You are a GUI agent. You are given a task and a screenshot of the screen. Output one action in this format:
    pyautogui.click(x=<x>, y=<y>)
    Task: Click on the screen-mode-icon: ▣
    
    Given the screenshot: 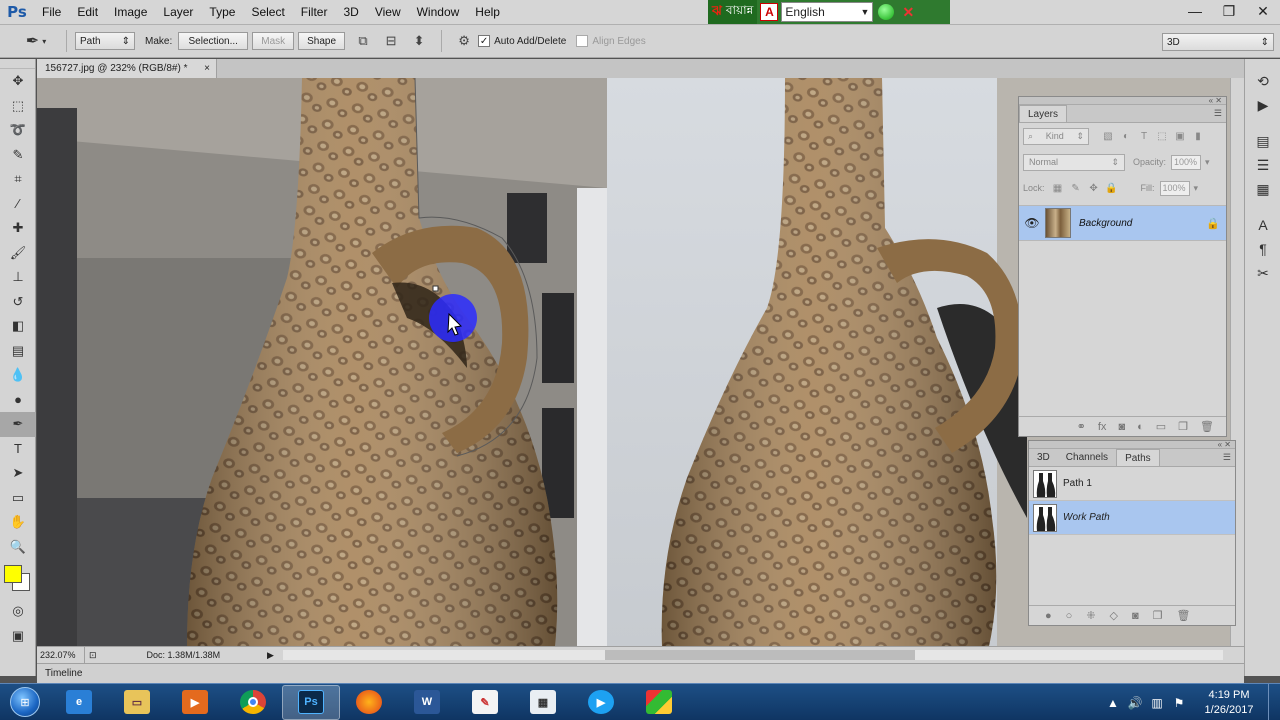 What is the action you would take?
    pyautogui.click(x=18, y=636)
    